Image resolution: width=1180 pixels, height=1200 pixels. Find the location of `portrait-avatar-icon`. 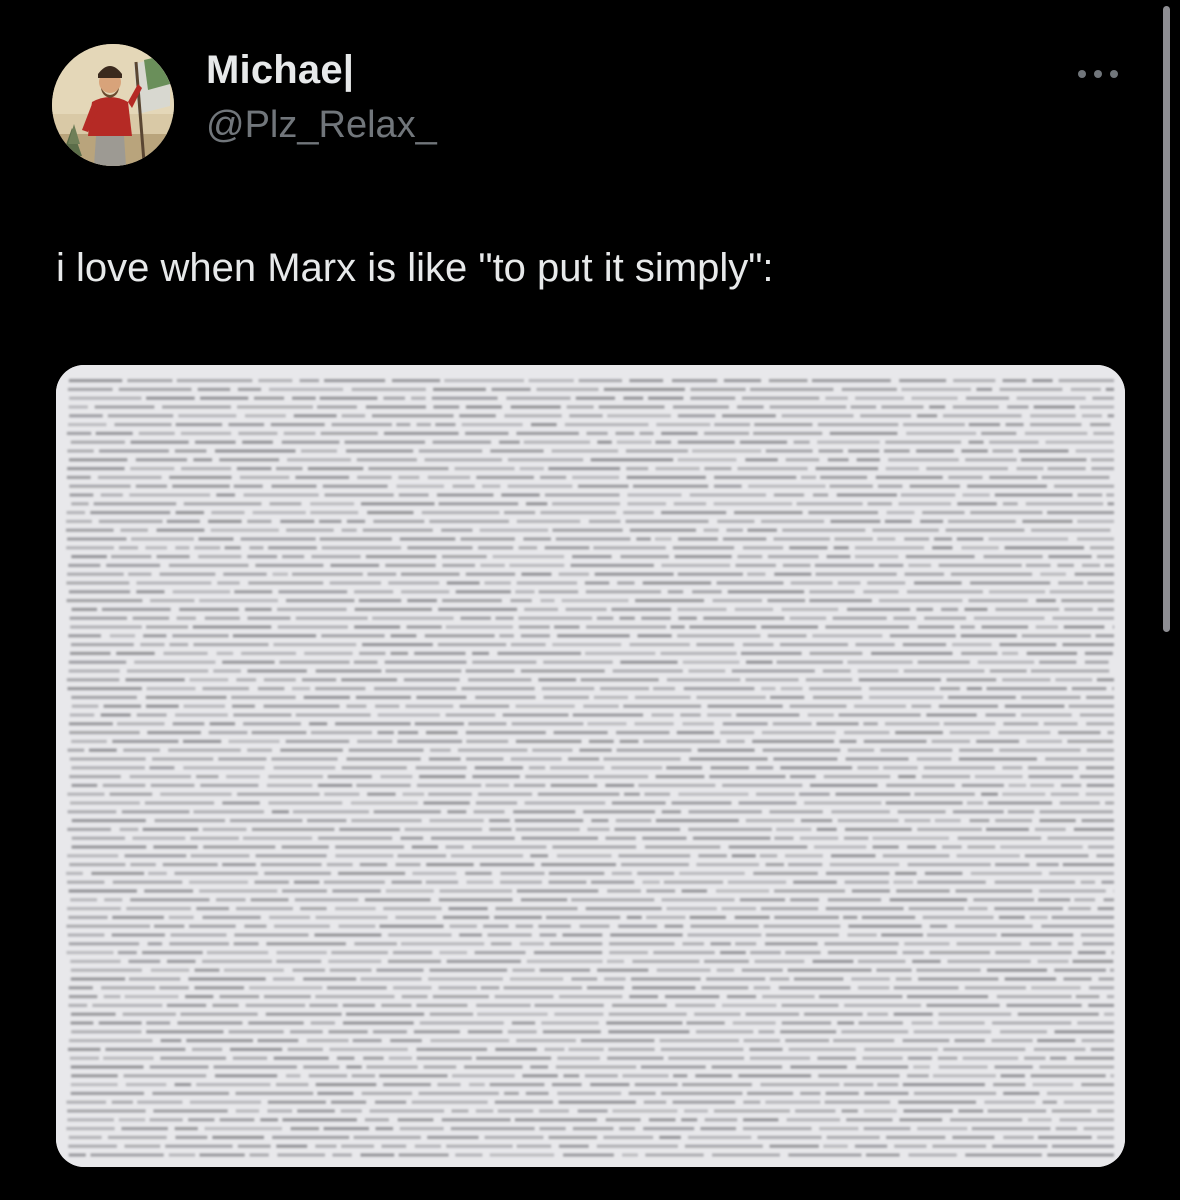

portrait-avatar-icon is located at coordinates (113, 105).